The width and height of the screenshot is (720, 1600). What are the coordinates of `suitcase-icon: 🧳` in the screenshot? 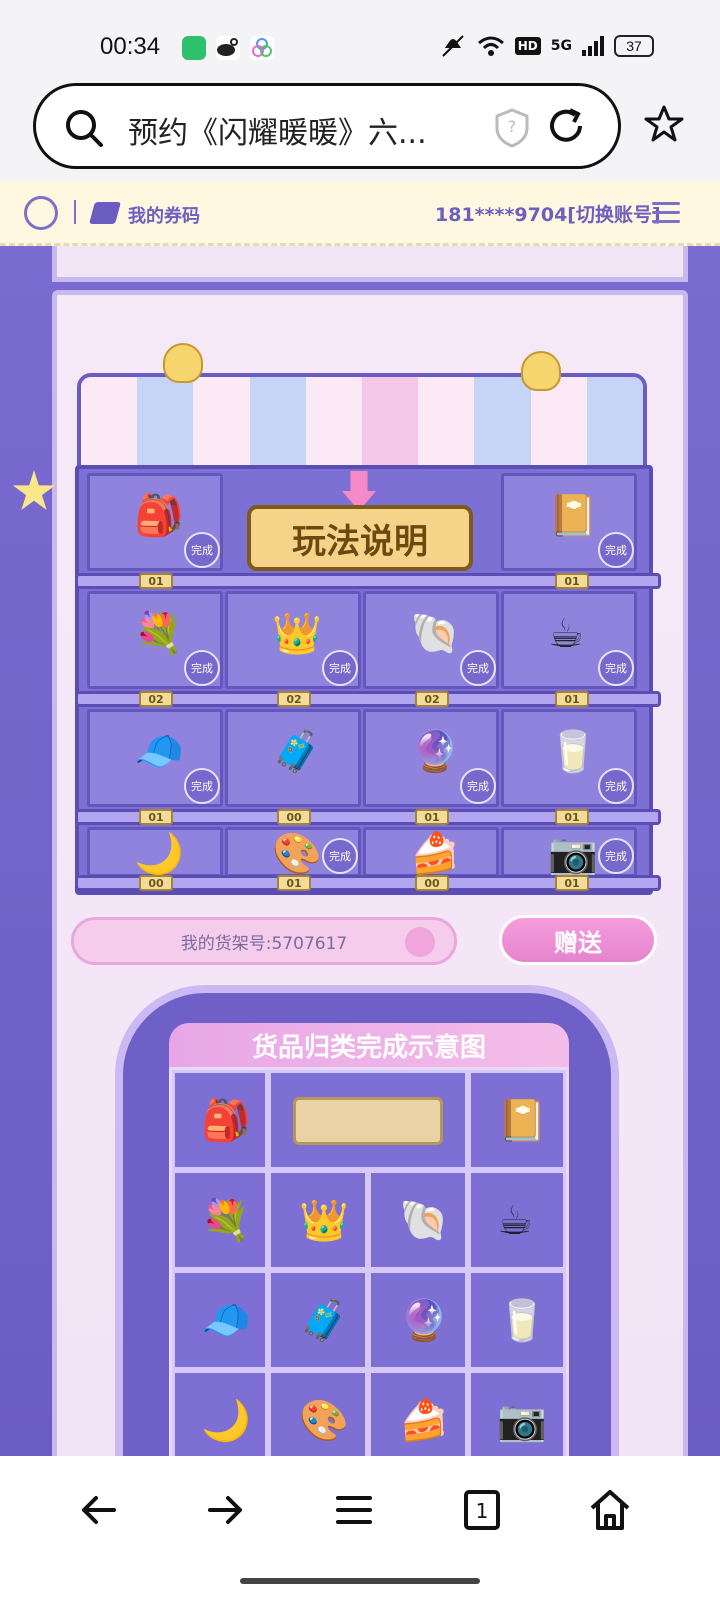 It's located at (324, 1321).